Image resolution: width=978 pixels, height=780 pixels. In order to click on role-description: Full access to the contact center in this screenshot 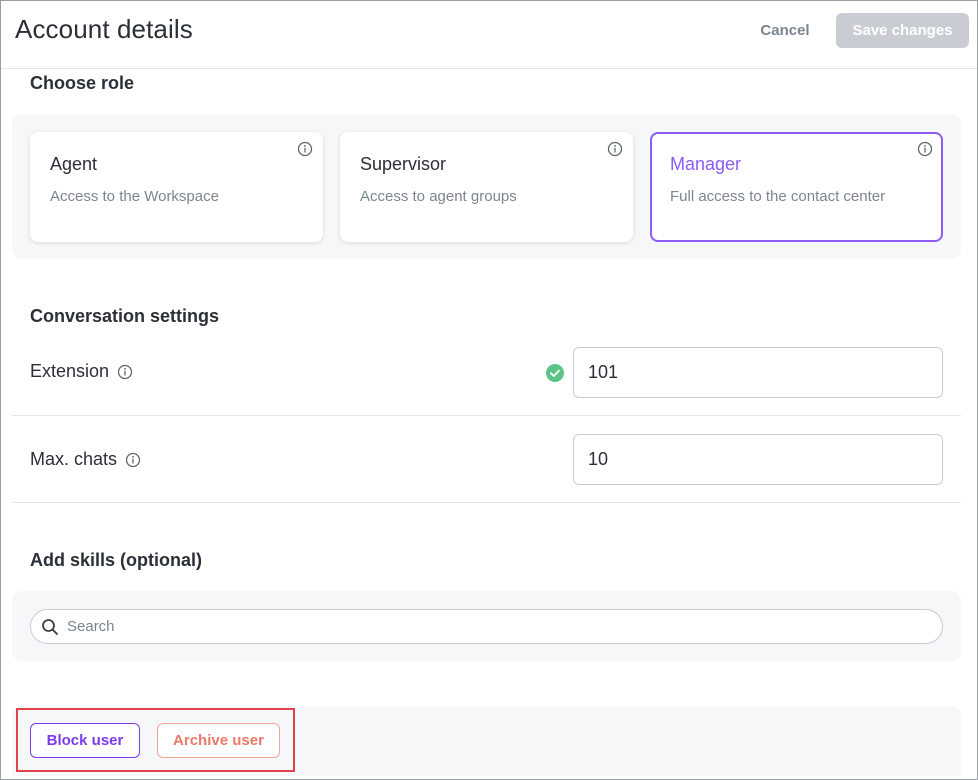, I will do `click(778, 196)`.